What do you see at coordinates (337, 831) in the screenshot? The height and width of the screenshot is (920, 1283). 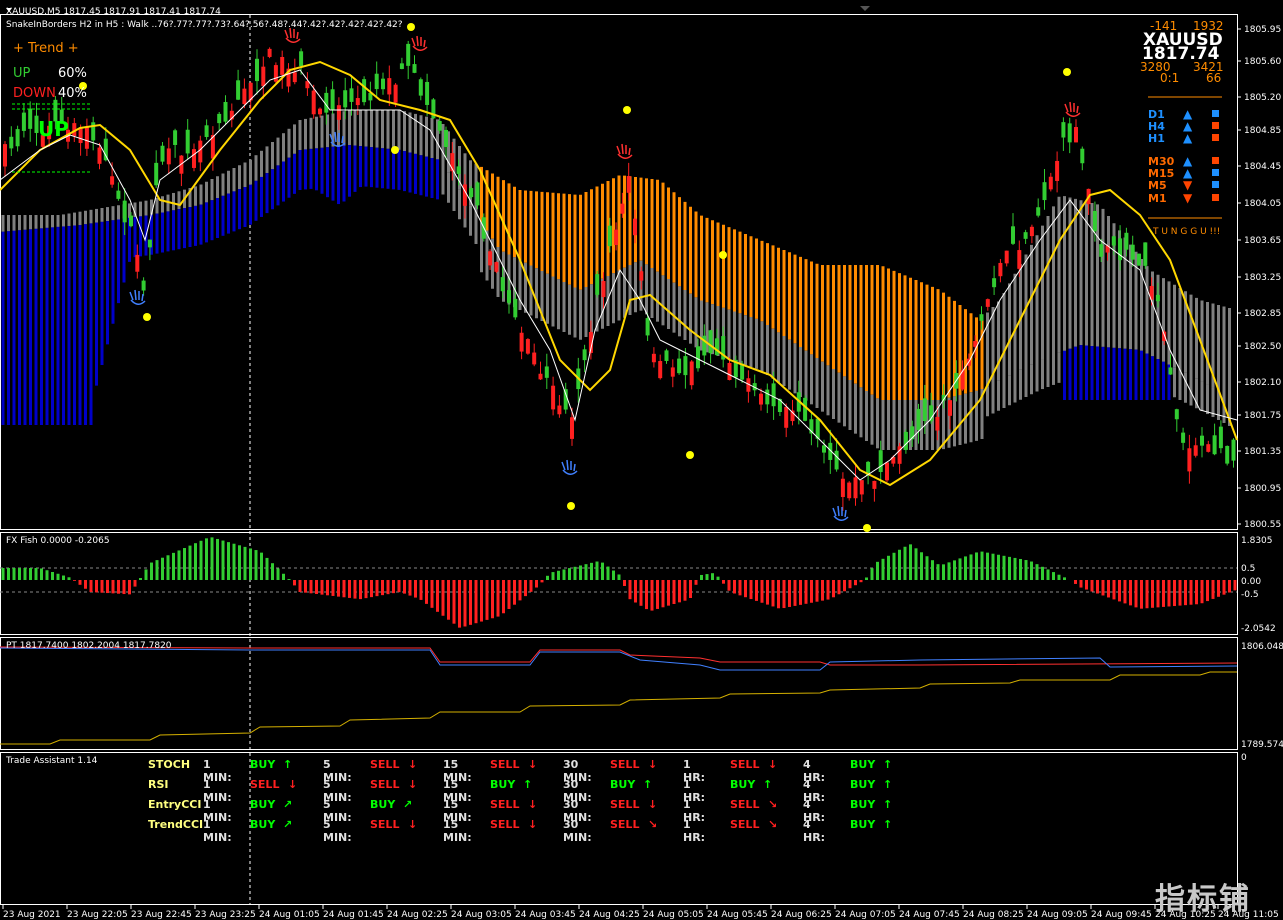 I see `ta-timeframe-label: 5 MIN:` at bounding box center [337, 831].